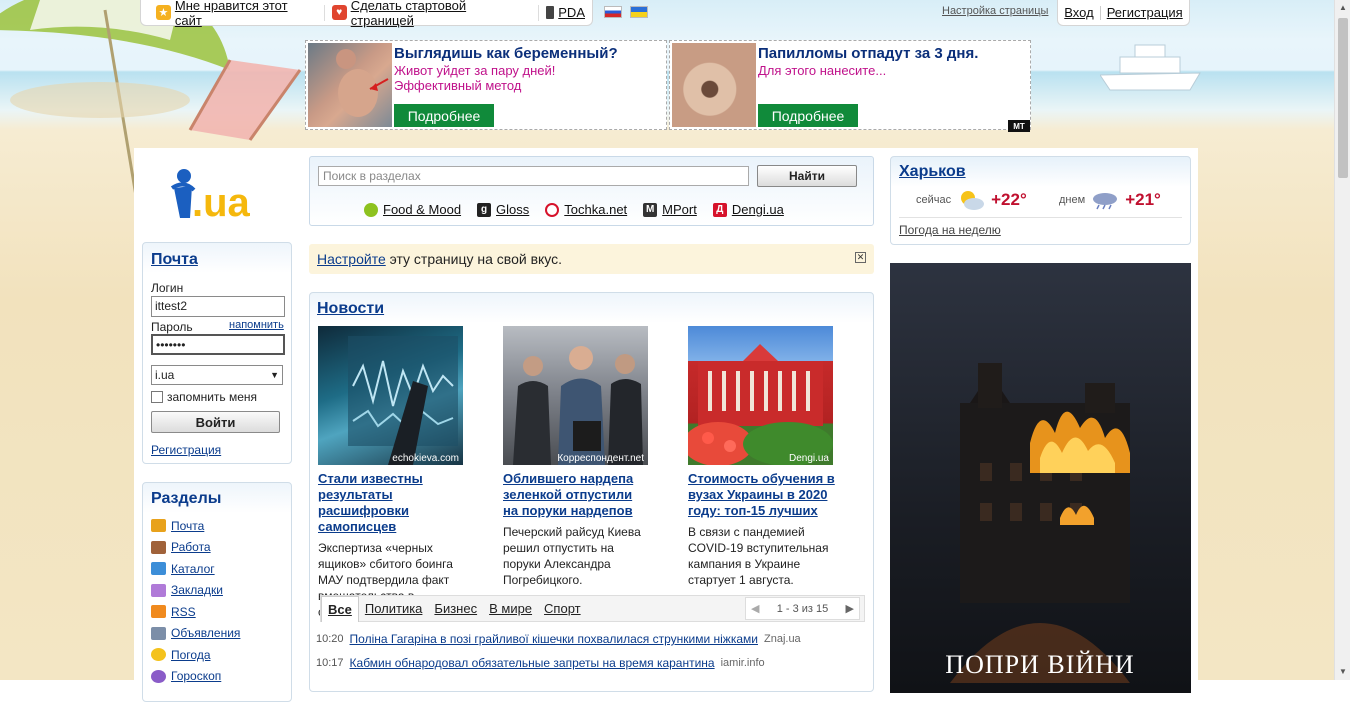 This screenshot has height=702, width=1350. What do you see at coordinates (950, 230) in the screenshot?
I see `weekly-weather-link: Погода на неделю` at bounding box center [950, 230].